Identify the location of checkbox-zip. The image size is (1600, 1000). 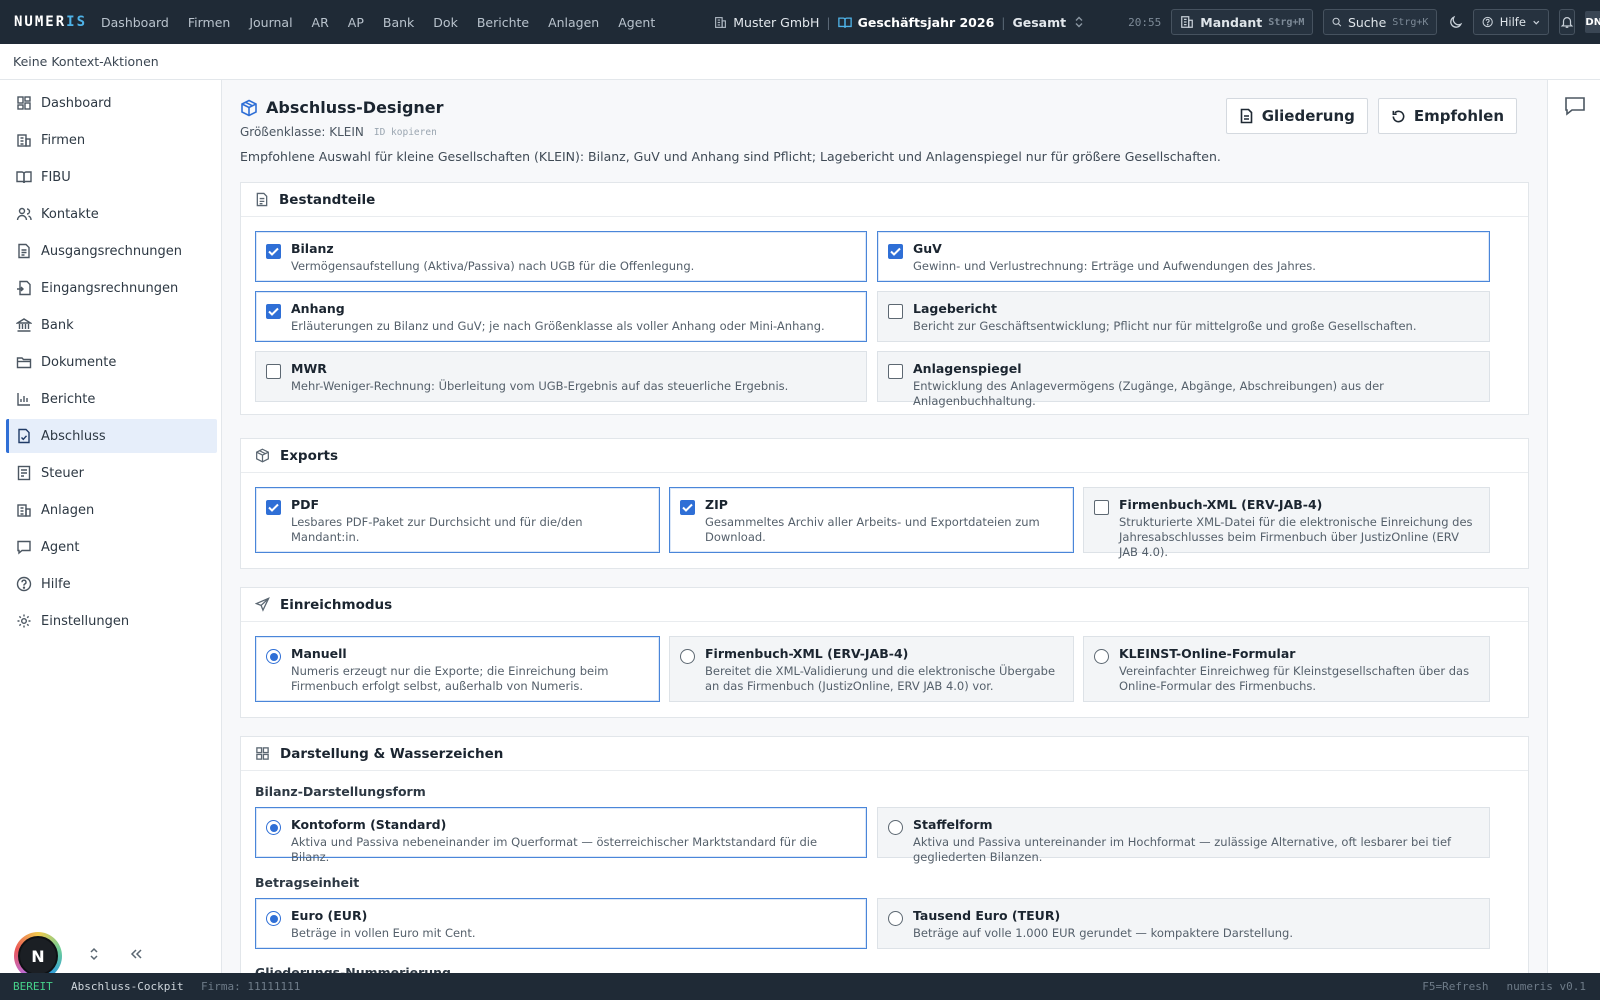
(687, 507).